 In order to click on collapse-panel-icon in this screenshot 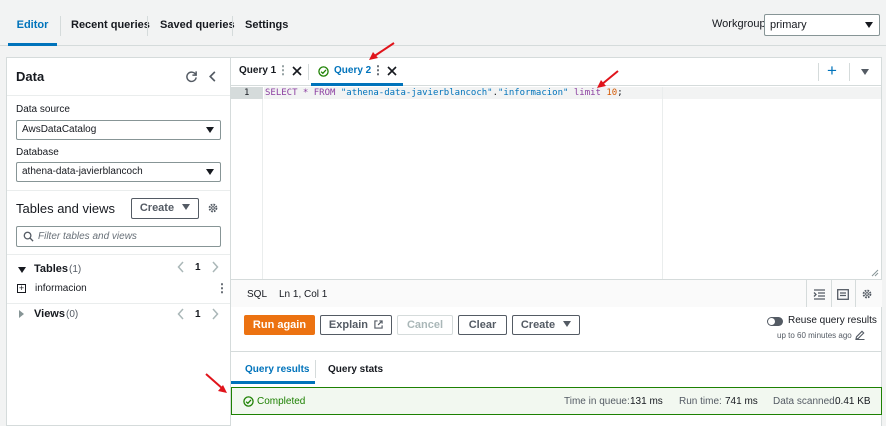, I will do `click(213, 76)`.